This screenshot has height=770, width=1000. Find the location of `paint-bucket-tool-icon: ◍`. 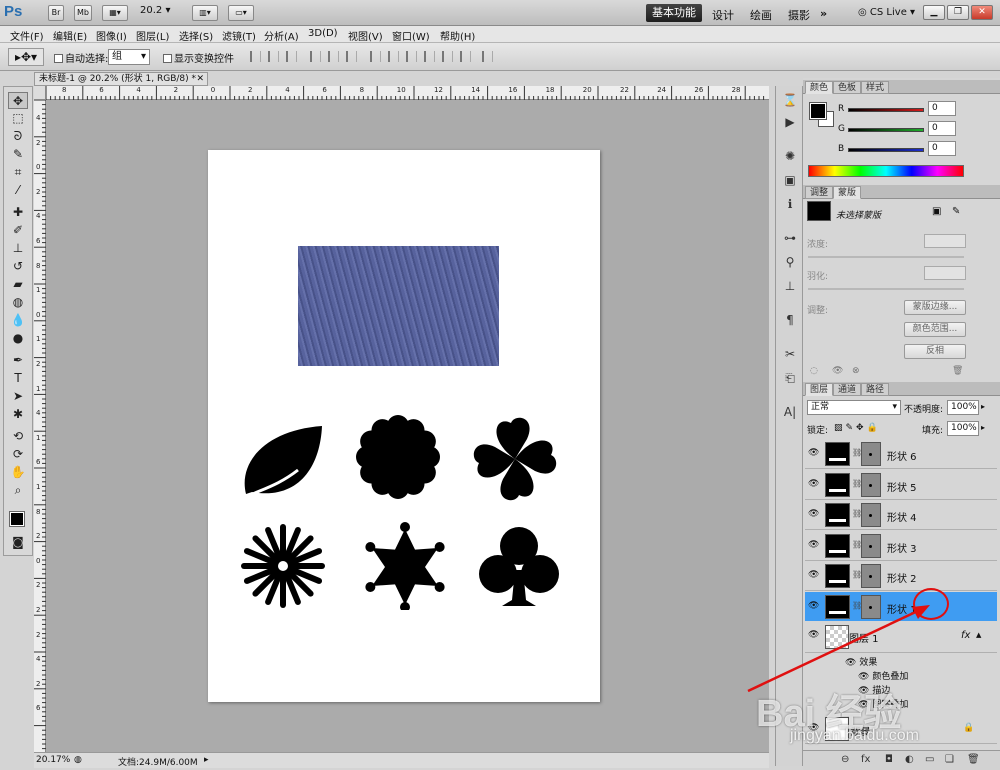

paint-bucket-tool-icon: ◍ is located at coordinates (18, 302).